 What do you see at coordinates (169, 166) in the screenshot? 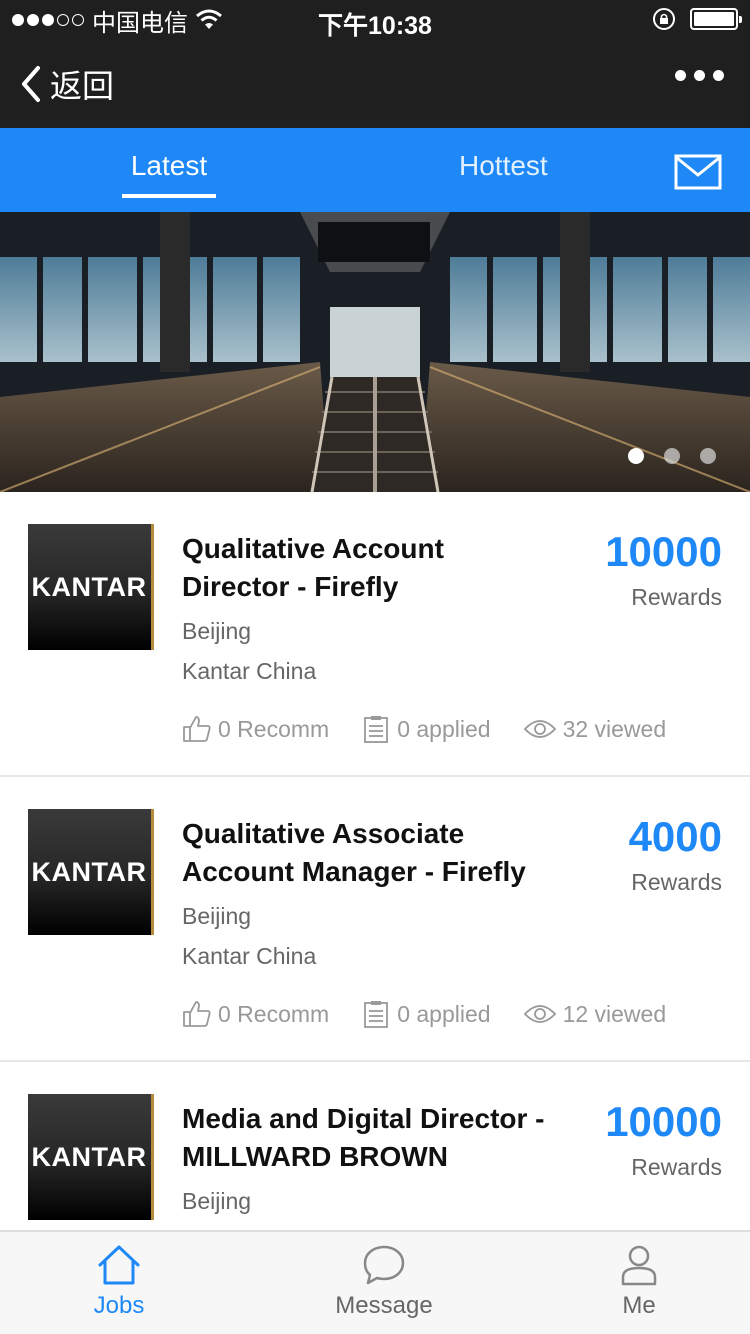
I see `tab-latest: Latest` at bounding box center [169, 166].